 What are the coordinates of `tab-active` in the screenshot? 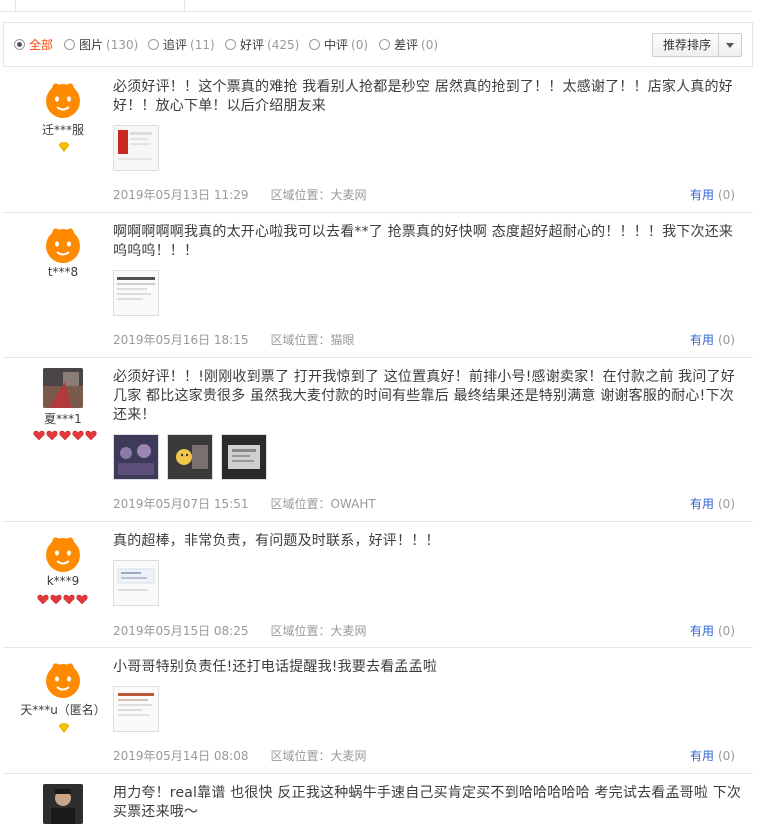 It's located at (100, 6).